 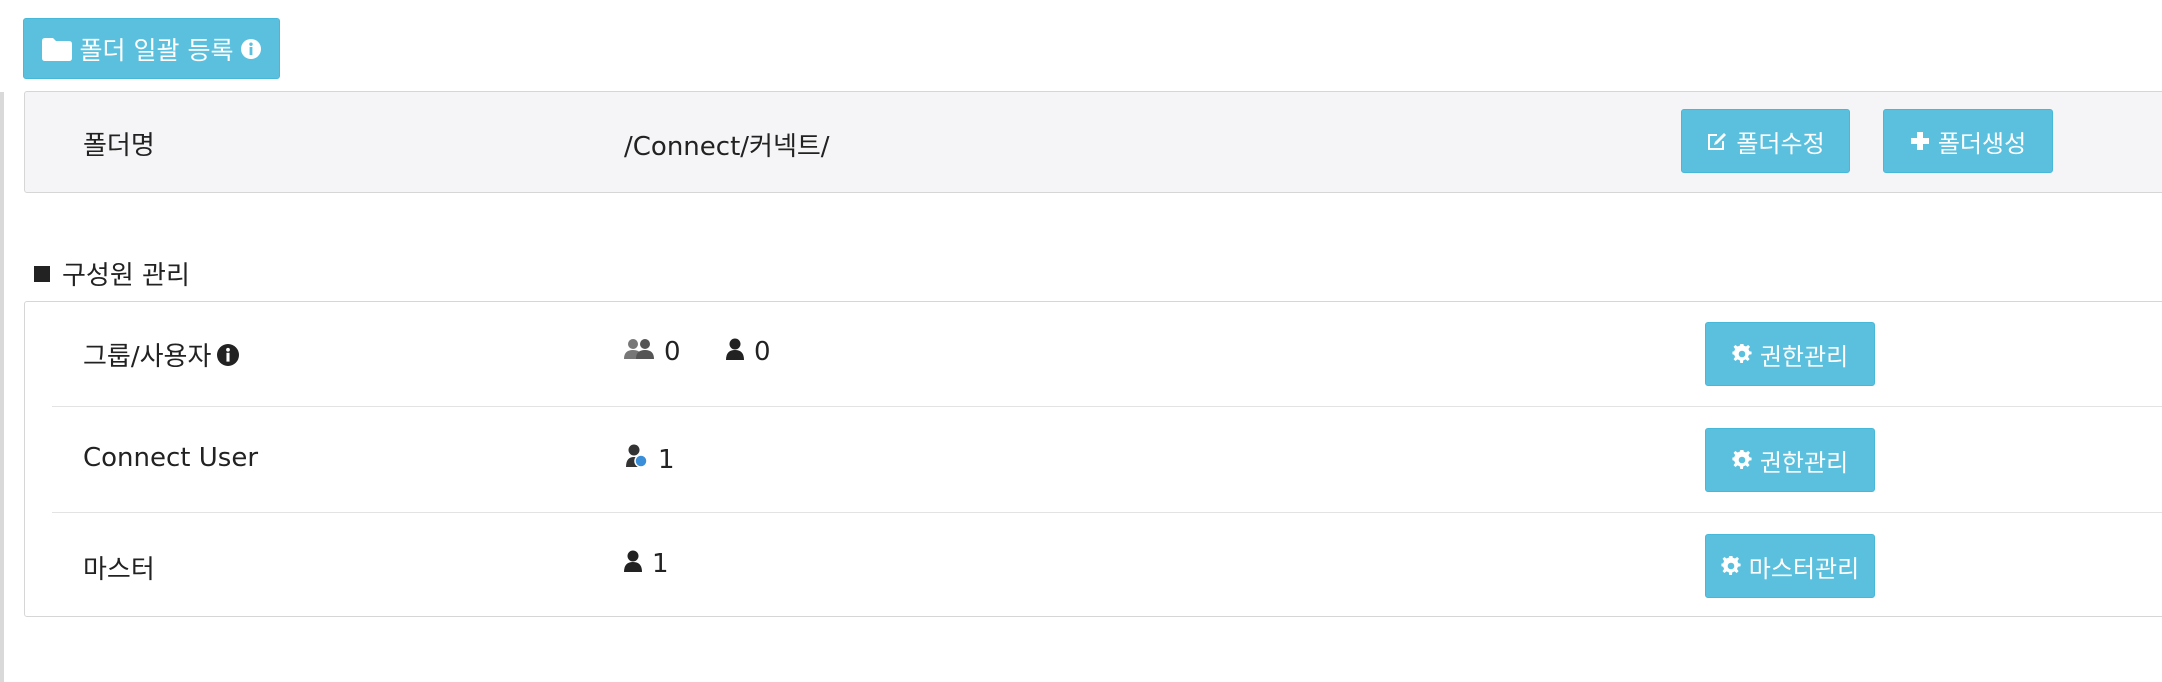 What do you see at coordinates (672, 352) in the screenshot?
I see `group-count-value: 0` at bounding box center [672, 352].